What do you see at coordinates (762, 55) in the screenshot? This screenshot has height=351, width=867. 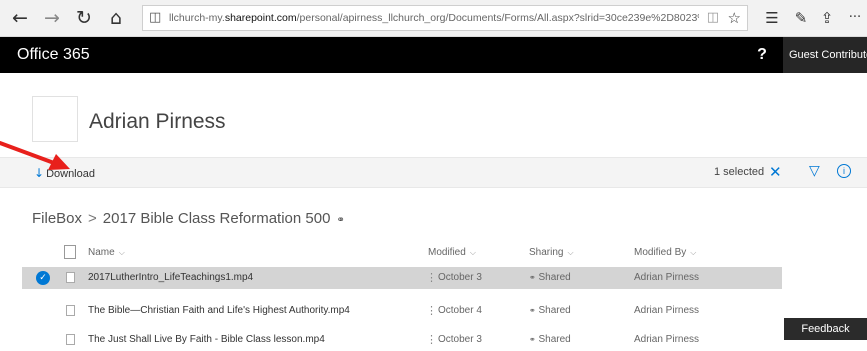 I see `help-button: ?` at bounding box center [762, 55].